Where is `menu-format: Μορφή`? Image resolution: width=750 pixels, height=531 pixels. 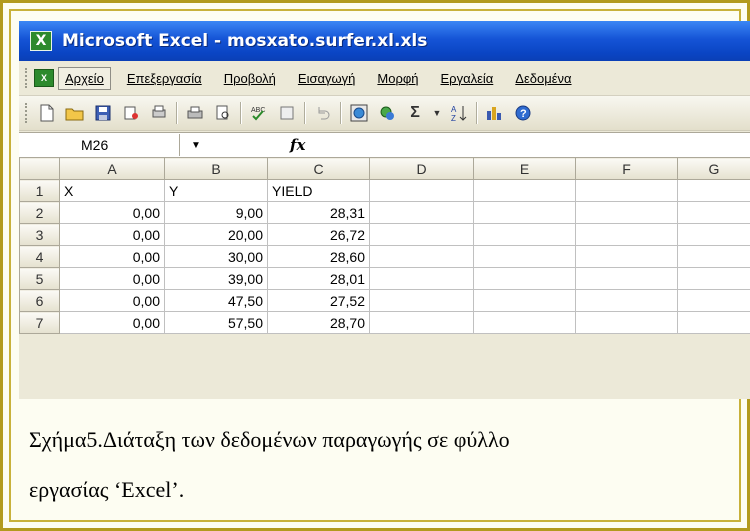
menu-format: Μορφή is located at coordinates (397, 78).